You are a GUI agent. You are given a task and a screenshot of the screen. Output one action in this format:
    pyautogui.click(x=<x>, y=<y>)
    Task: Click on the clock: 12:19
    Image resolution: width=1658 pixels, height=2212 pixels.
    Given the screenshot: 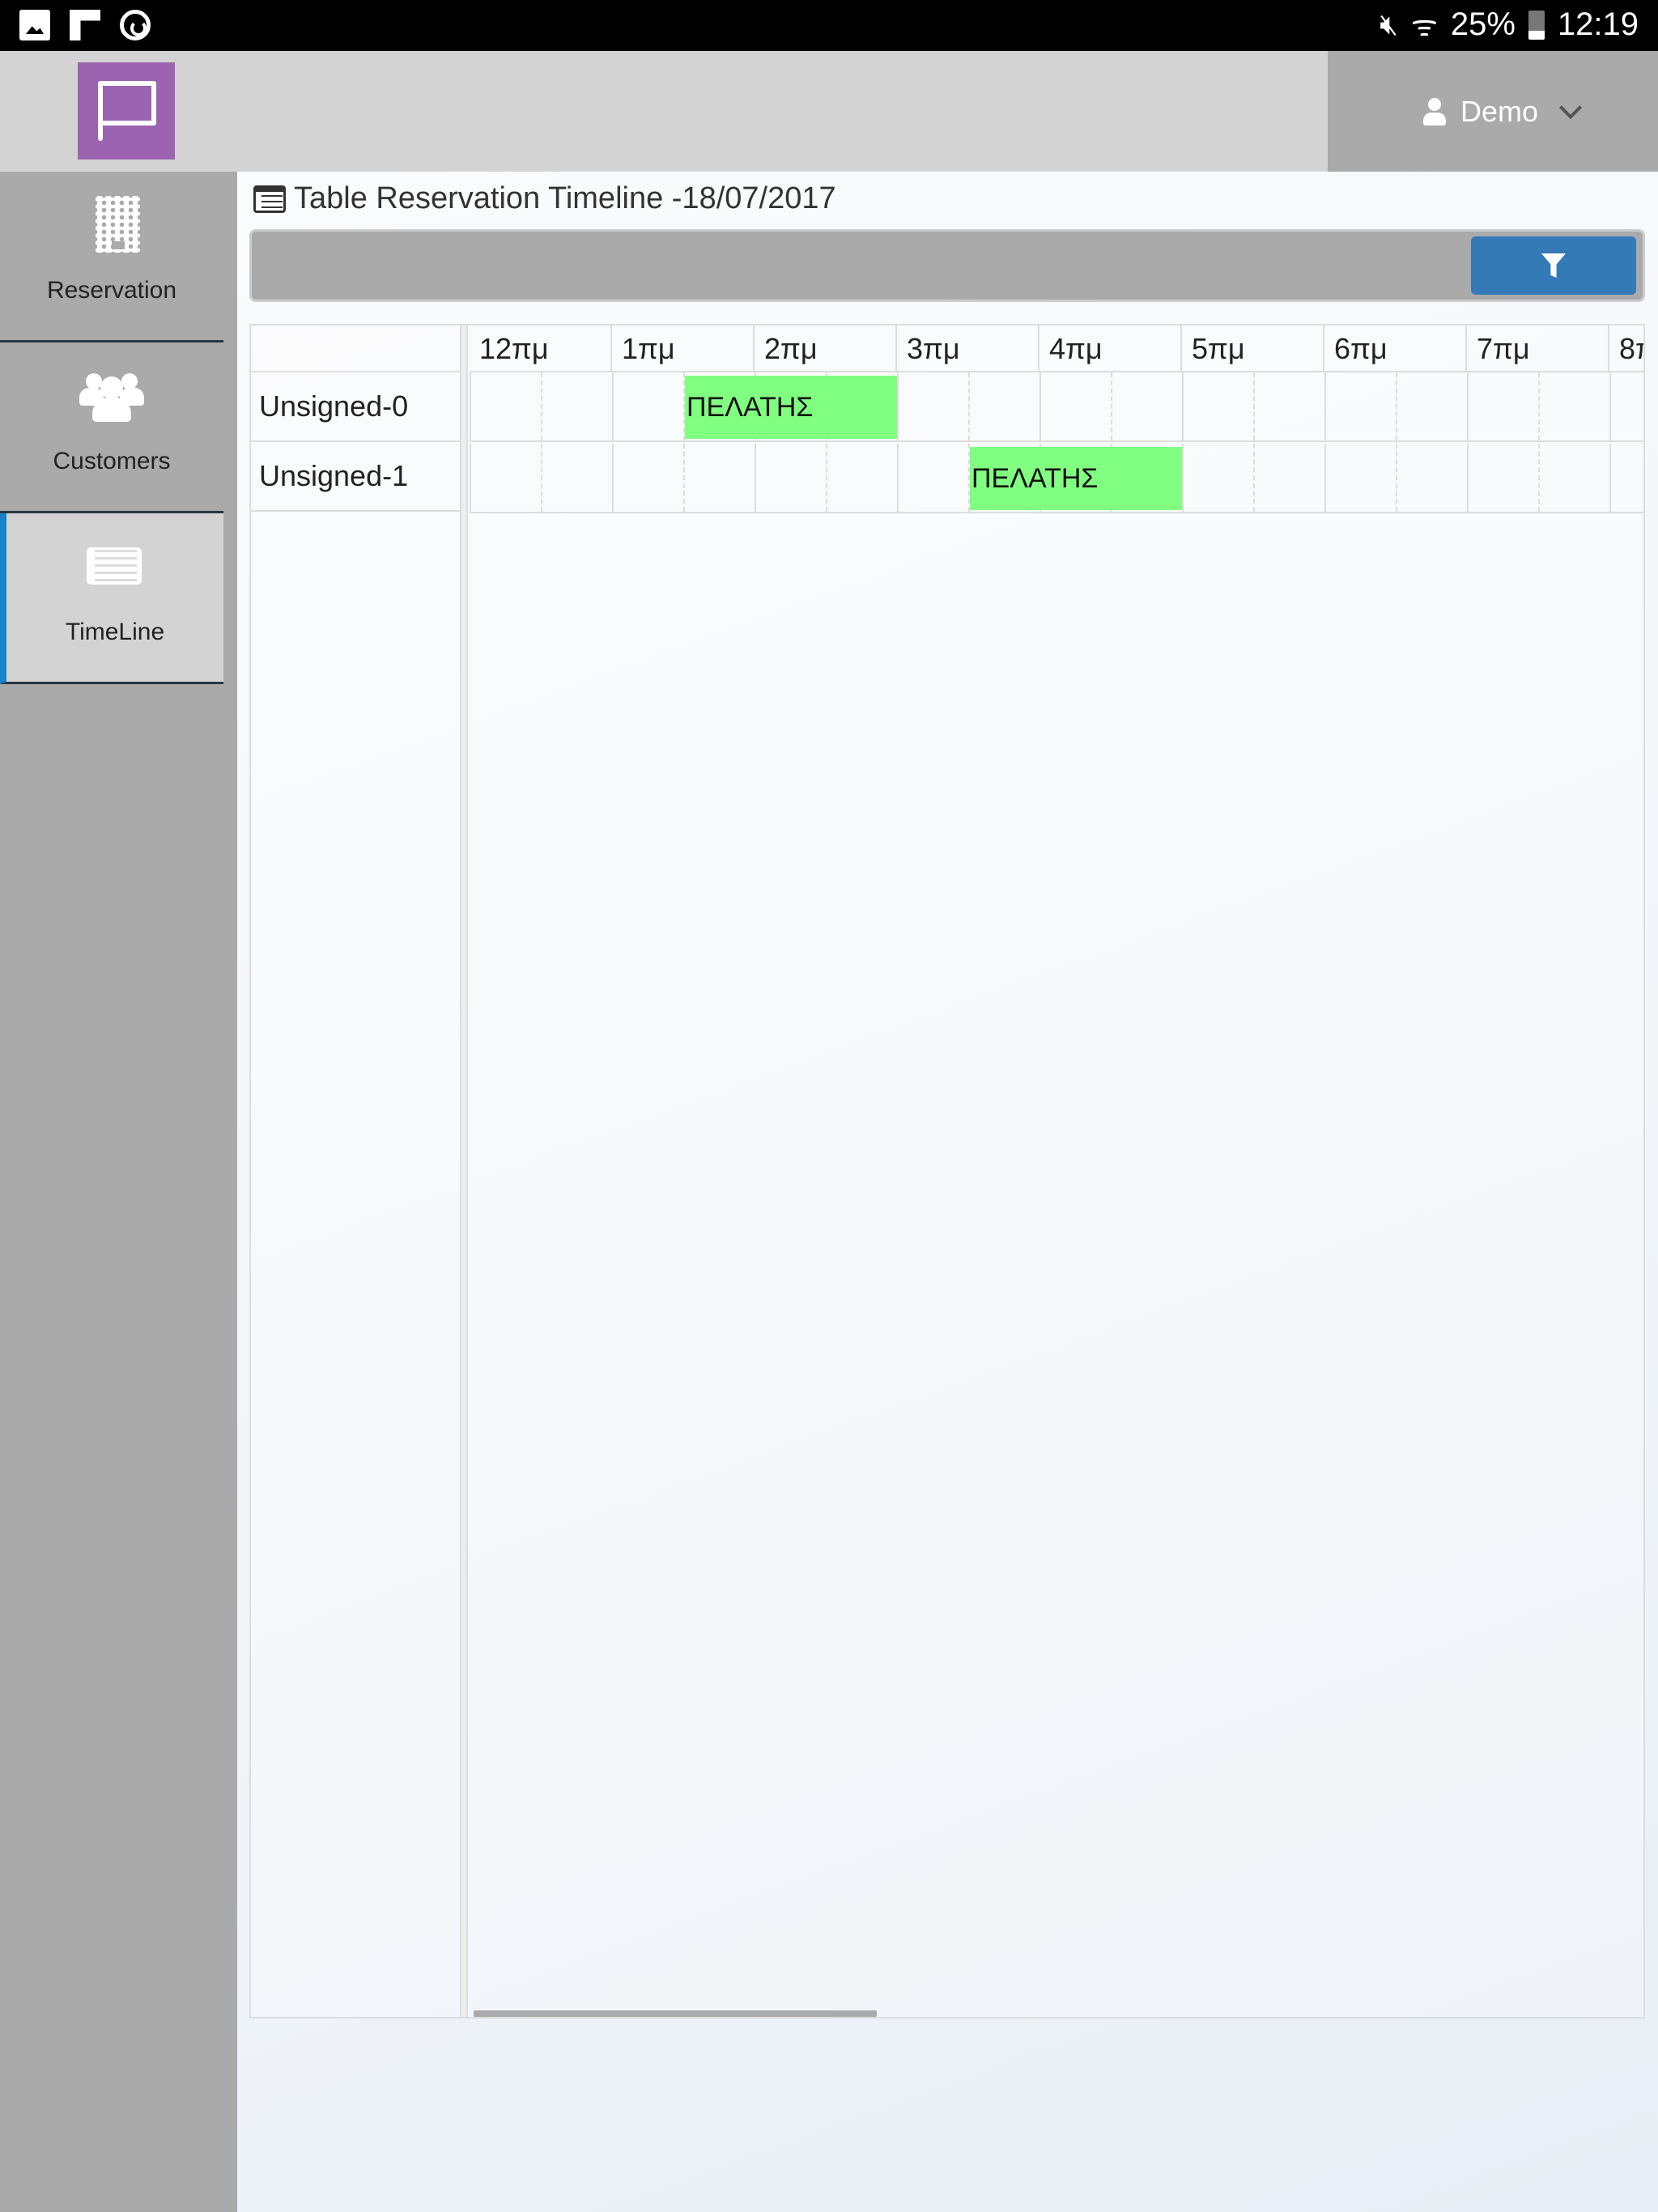 What is the action you would take?
    pyautogui.click(x=1598, y=24)
    